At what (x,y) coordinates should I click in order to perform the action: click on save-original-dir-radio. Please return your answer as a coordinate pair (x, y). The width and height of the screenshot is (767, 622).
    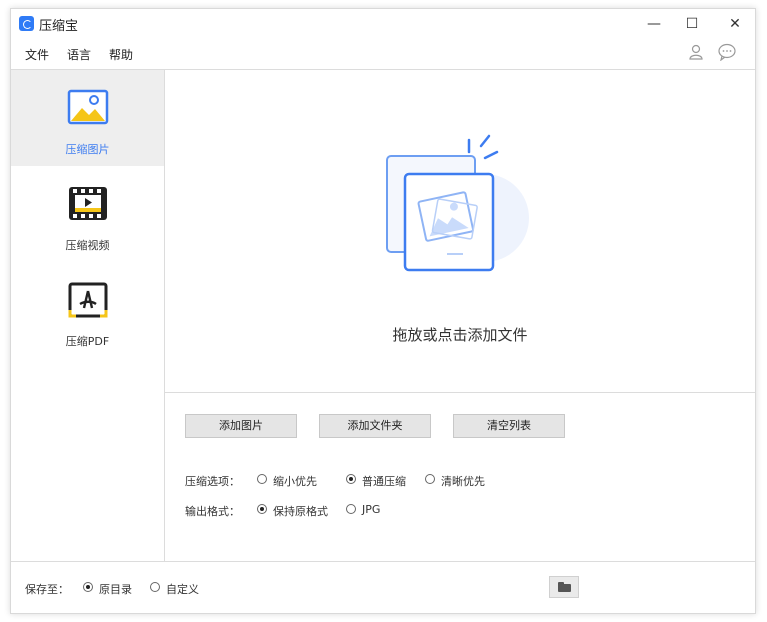
    Looking at the image, I should click on (88, 587).